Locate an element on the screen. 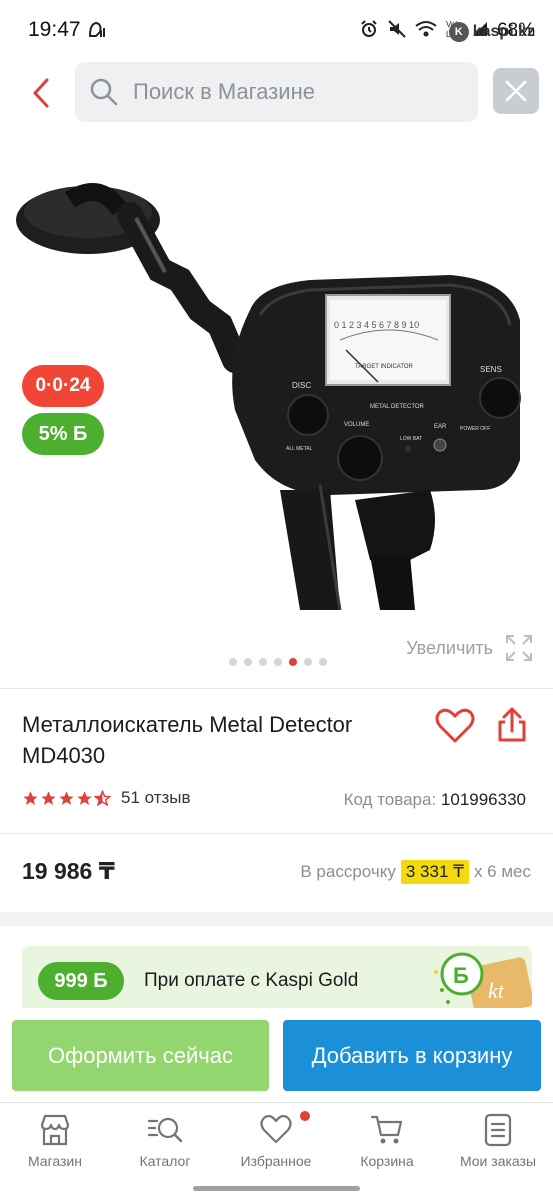 The height and width of the screenshot is (1200, 553). kaspi-logo-icon: K is located at coordinates (458, 32).